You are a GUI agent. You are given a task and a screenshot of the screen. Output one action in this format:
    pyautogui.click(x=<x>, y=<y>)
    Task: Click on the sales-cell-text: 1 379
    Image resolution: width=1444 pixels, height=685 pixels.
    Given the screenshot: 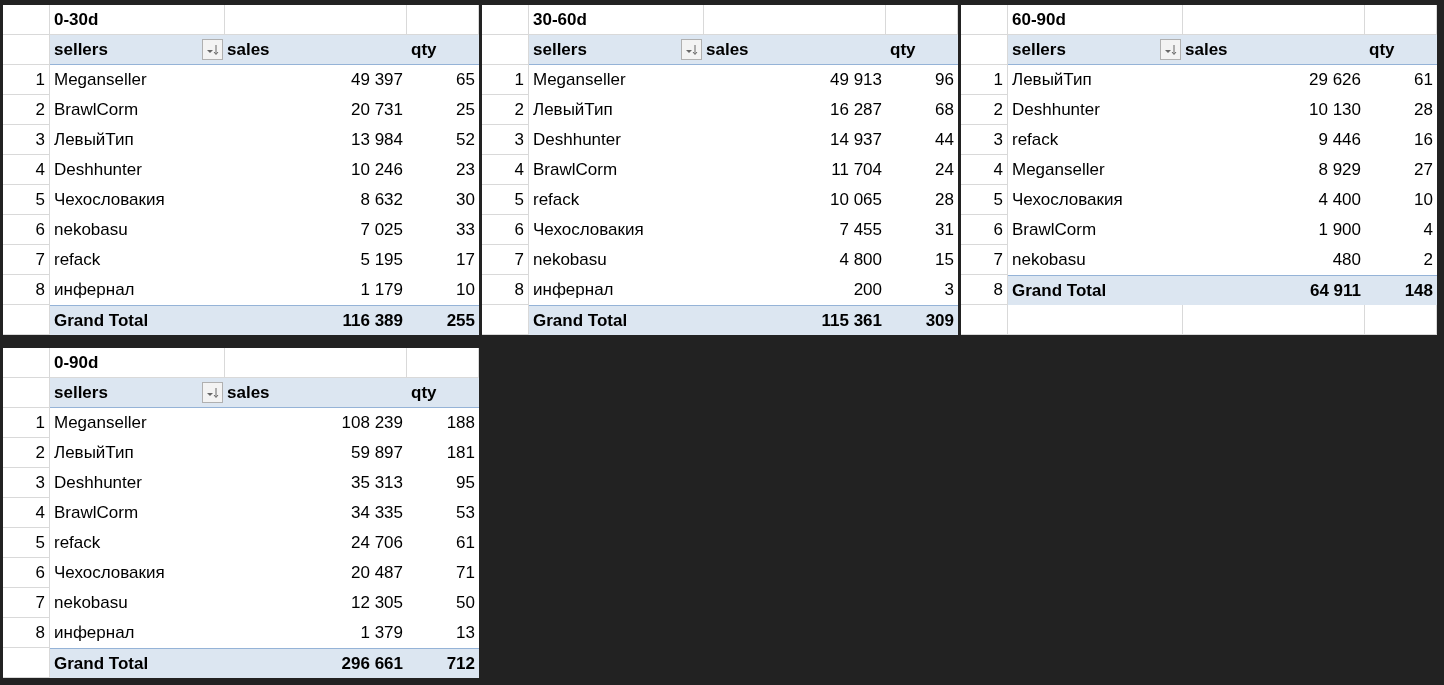 What is the action you would take?
    pyautogui.click(x=381, y=633)
    